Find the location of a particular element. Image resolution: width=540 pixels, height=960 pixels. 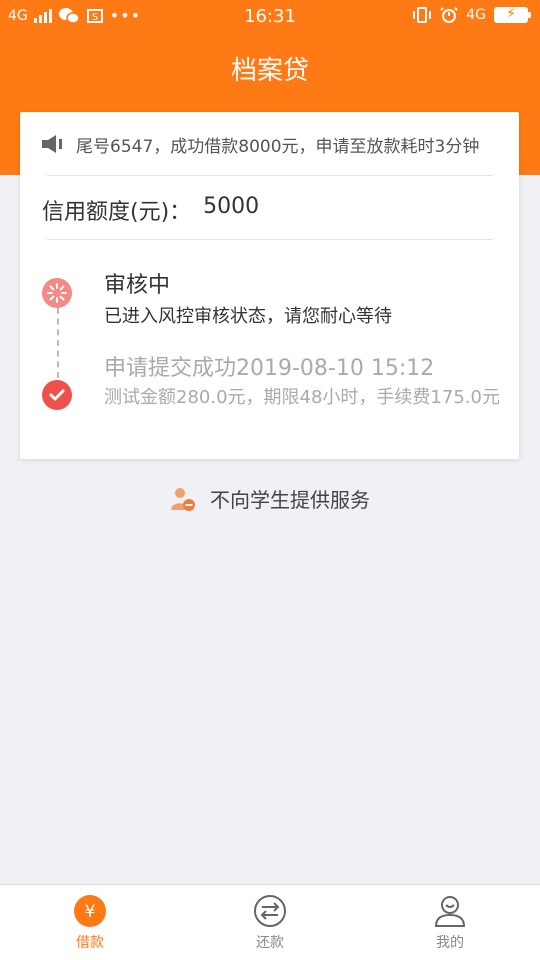

battery-icon: ⚡ is located at coordinates (512, 14).